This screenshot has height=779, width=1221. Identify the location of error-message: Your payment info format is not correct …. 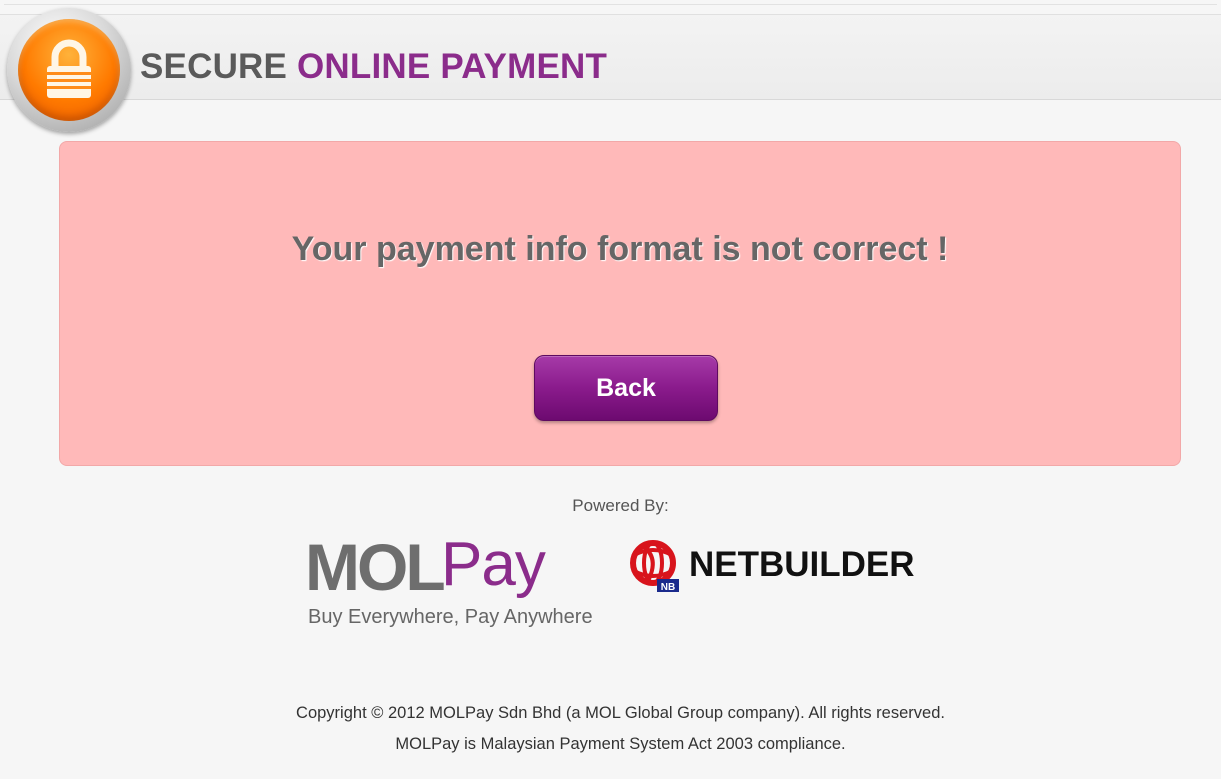
(620, 249).